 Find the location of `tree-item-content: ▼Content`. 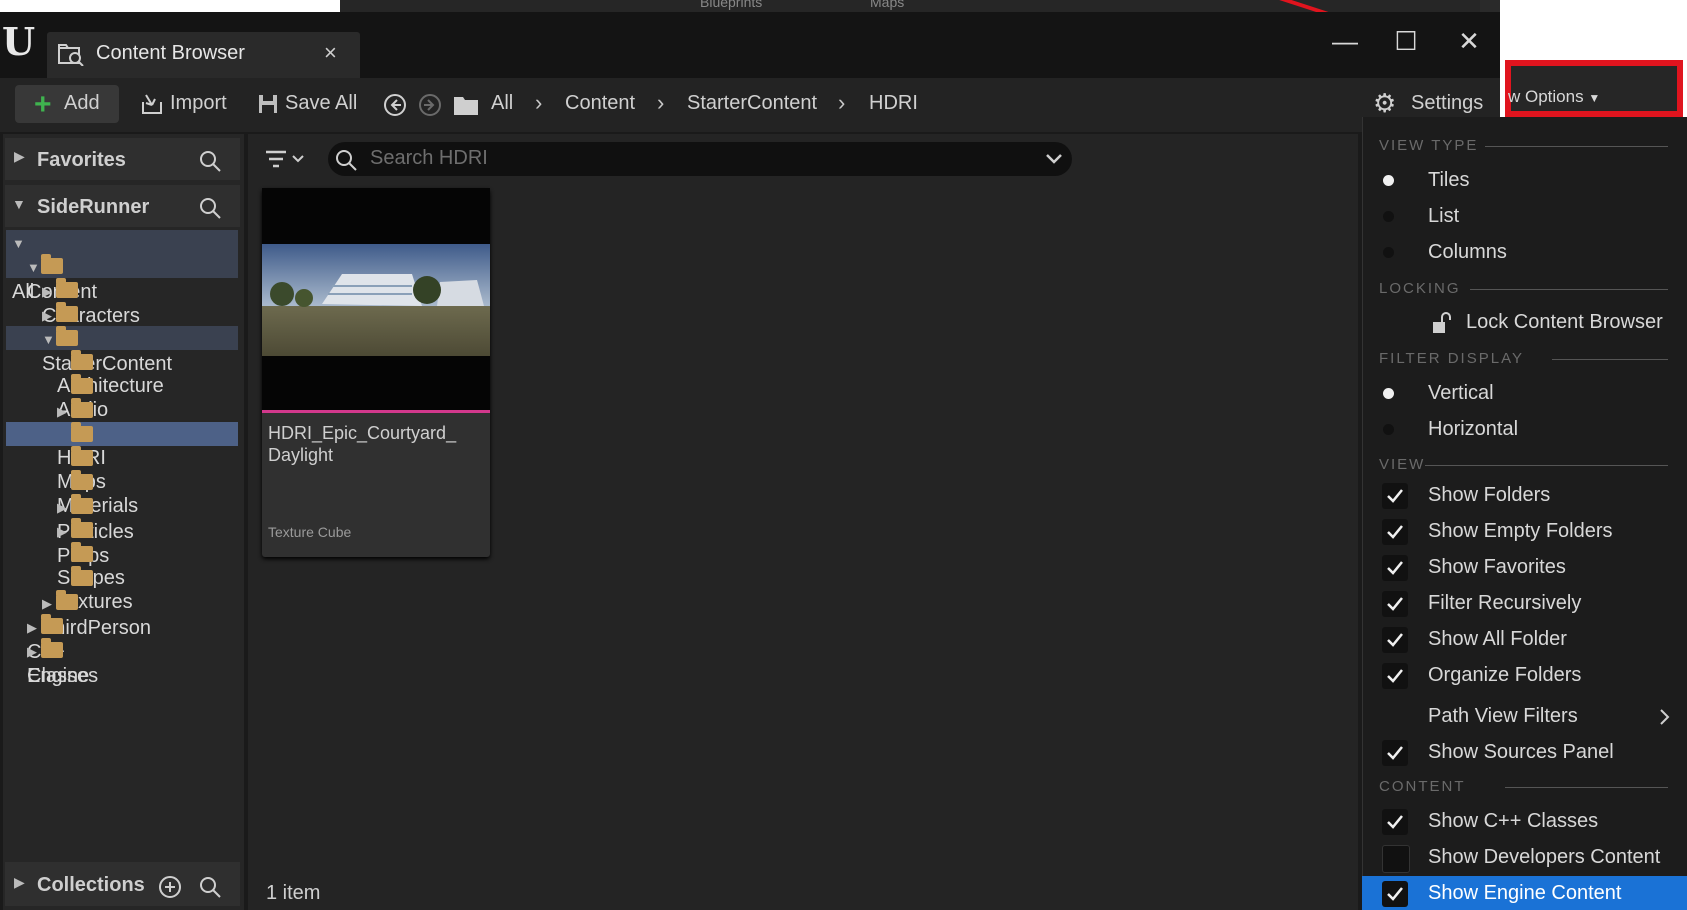

tree-item-content: ▼Content is located at coordinates (62, 278).